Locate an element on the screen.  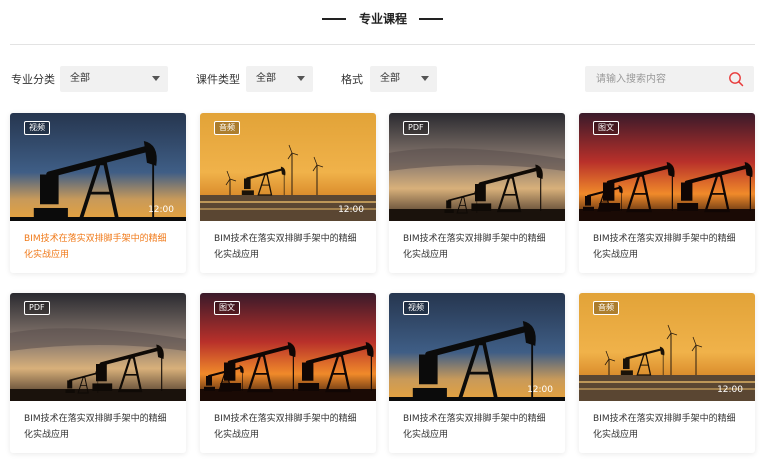
format-filter-value: 全部 is located at coordinates (390, 78).